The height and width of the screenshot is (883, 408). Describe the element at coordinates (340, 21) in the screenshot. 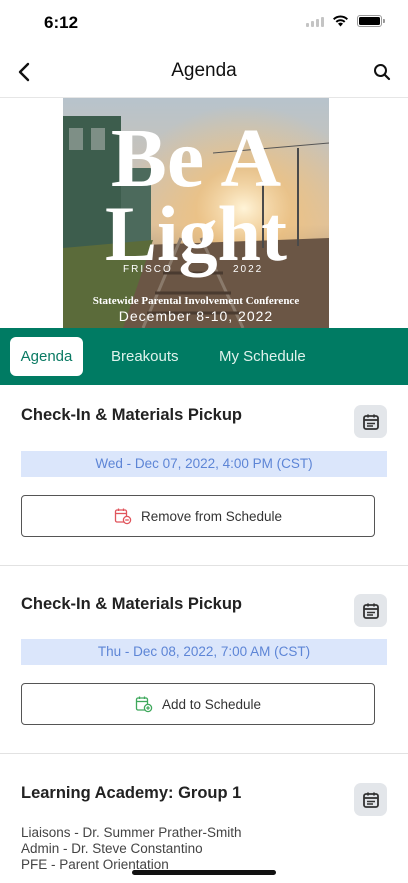

I see `wifi-icon` at that location.